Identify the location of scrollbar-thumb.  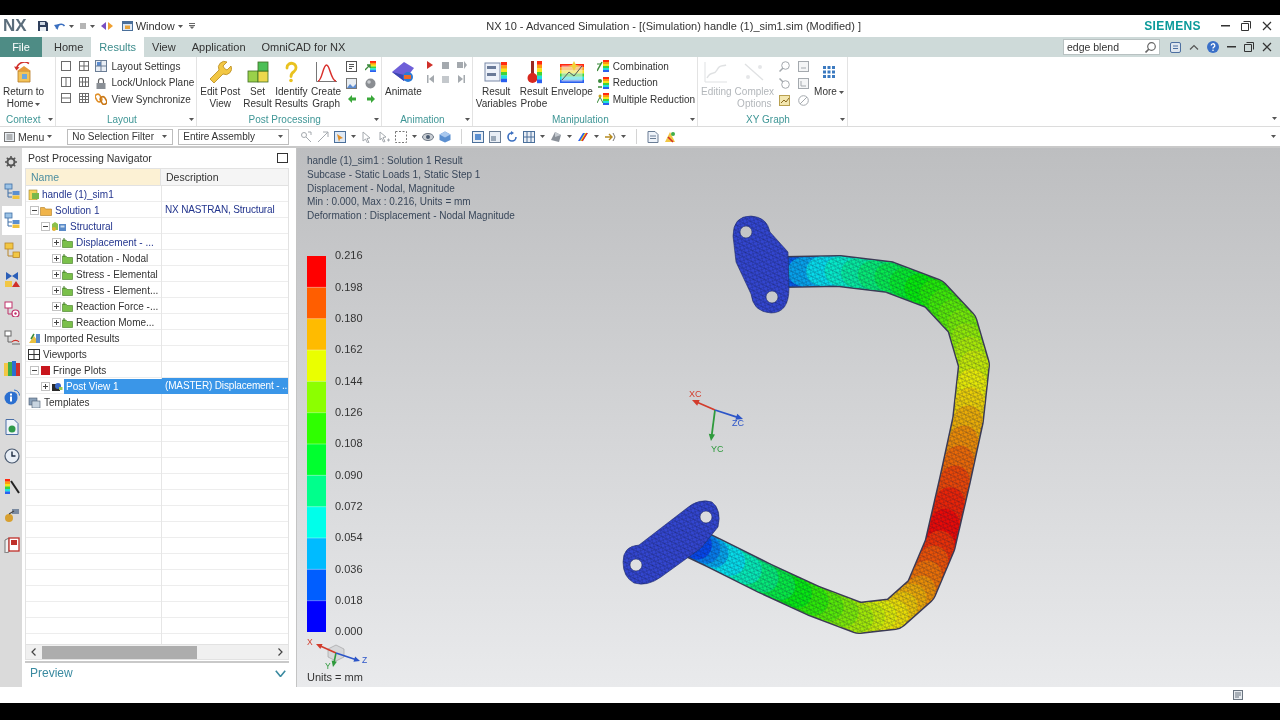
(119, 652).